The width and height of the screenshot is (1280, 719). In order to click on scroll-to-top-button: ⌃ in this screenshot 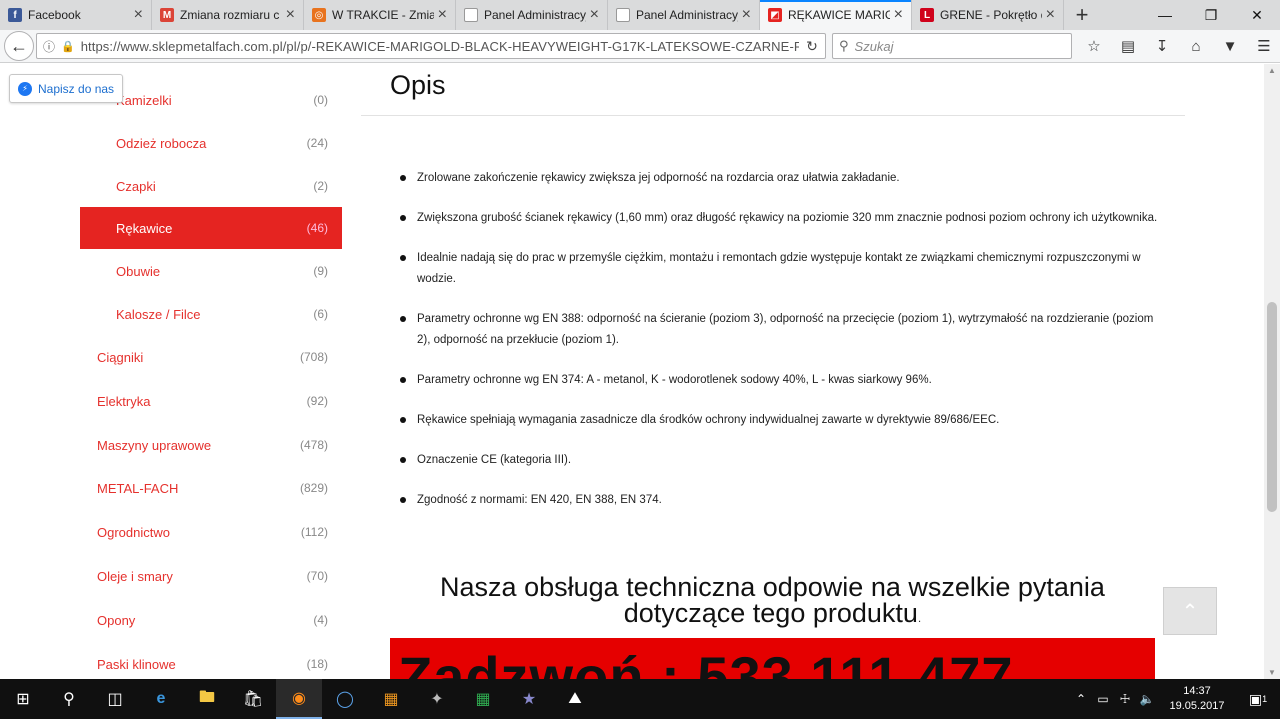, I will do `click(1190, 611)`.